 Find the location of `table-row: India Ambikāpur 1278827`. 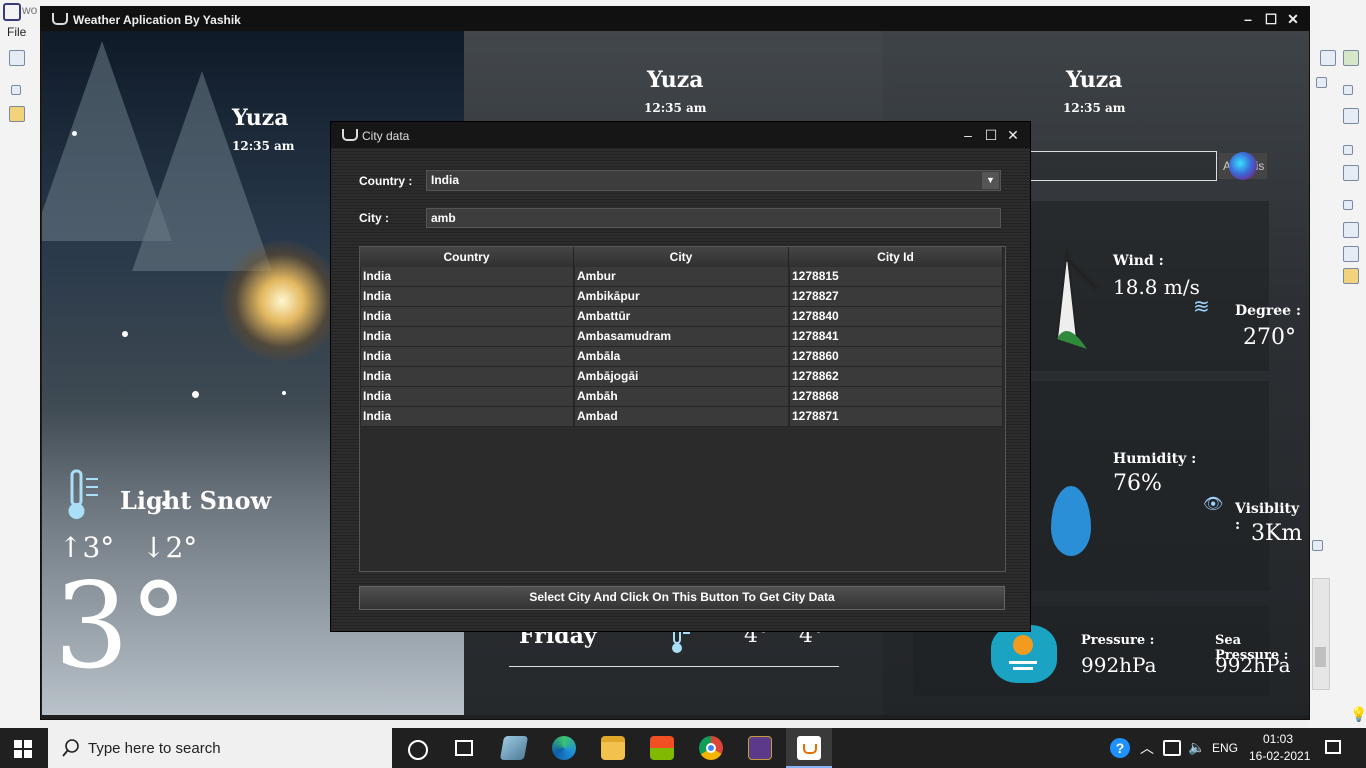

table-row: India Ambikāpur 1278827 is located at coordinates (681, 297).